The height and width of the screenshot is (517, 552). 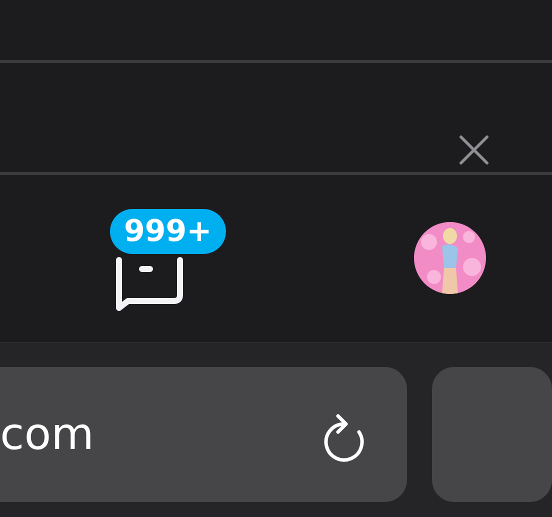 I want to click on message-icon, so click(x=149, y=283).